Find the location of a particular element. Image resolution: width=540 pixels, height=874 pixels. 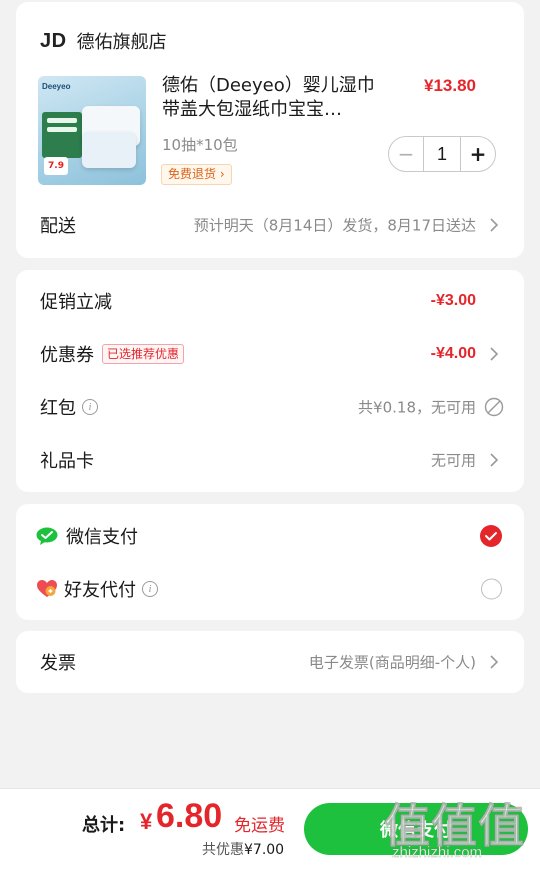

saving-amount: ¥7.00 is located at coordinates (264, 850).